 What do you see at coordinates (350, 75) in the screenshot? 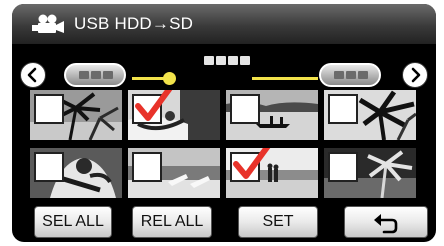
I see `next-date-button` at bounding box center [350, 75].